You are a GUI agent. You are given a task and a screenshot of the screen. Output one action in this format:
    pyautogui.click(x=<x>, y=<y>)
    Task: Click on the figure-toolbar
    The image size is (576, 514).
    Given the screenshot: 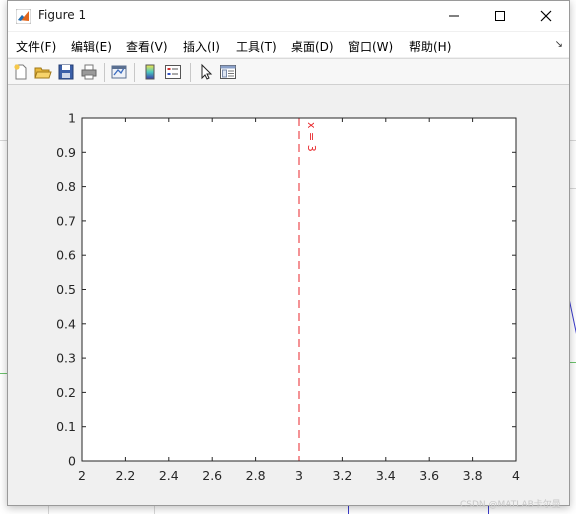 What is the action you would take?
    pyautogui.click(x=288, y=71)
    